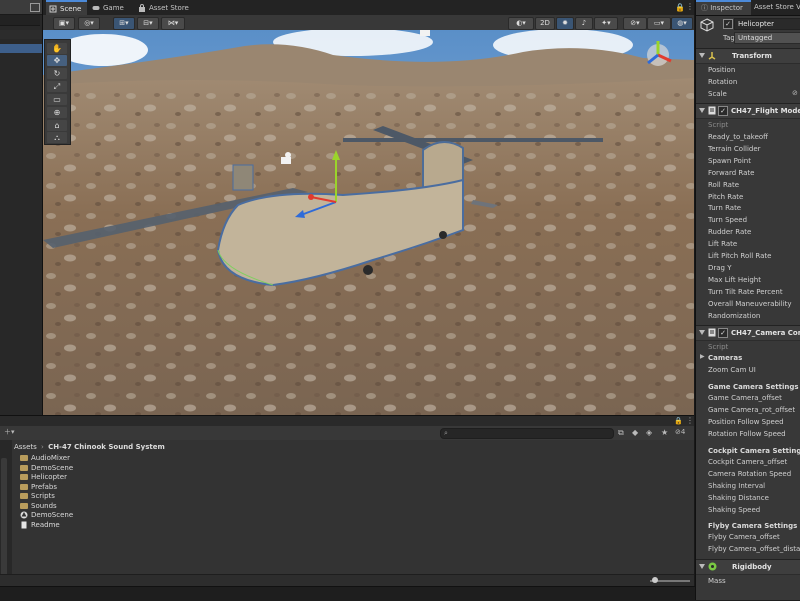 The image size is (800, 601). Describe the element at coordinates (106, 447) in the screenshot. I see `breadcrumb-current: CH-47 Chinook Sound System` at that location.